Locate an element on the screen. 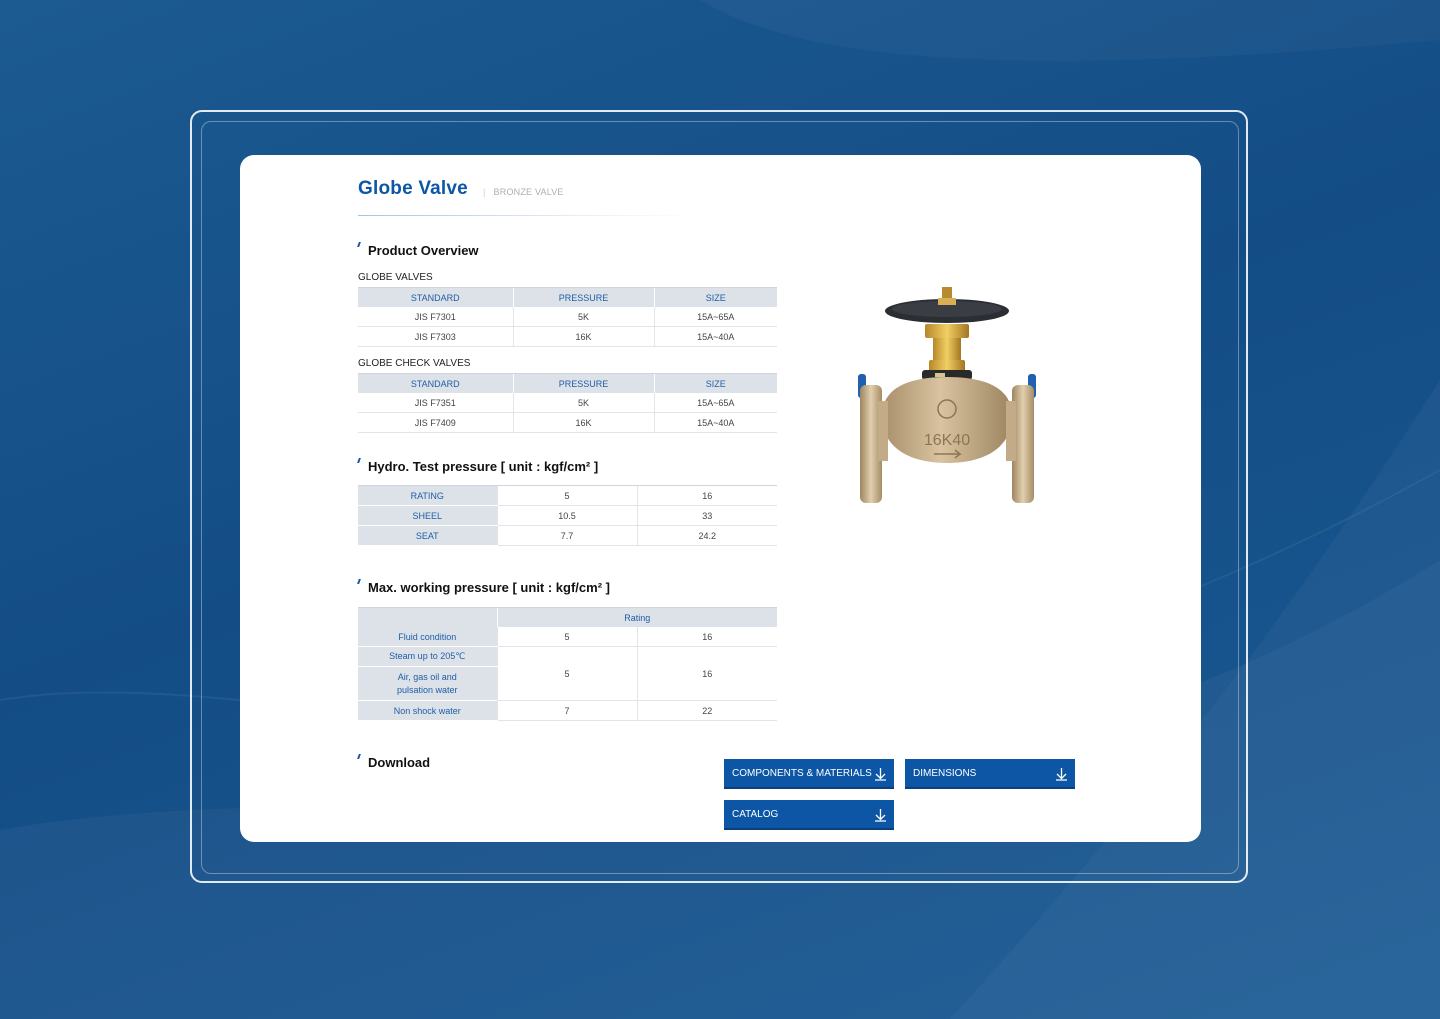 Image resolution: width=1440 pixels, height=1019 pixels. product-overview-heading: Product Overview is located at coordinates (418, 250).